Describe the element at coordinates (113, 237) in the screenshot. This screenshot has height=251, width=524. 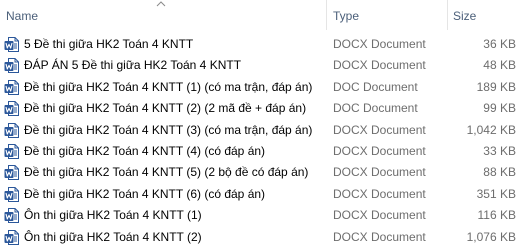
I see `file-name: Ôn thi giữa HK2 Toán 4 KNTT (2)` at that location.